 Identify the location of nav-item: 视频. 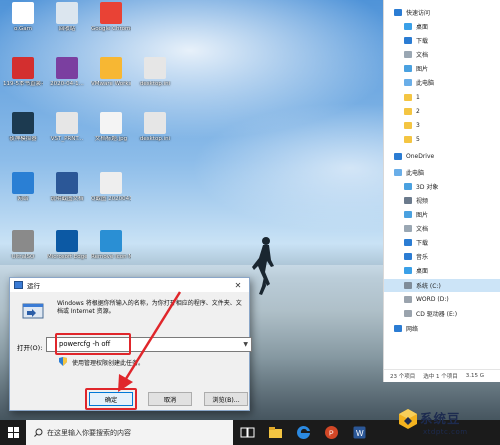
(442, 200).